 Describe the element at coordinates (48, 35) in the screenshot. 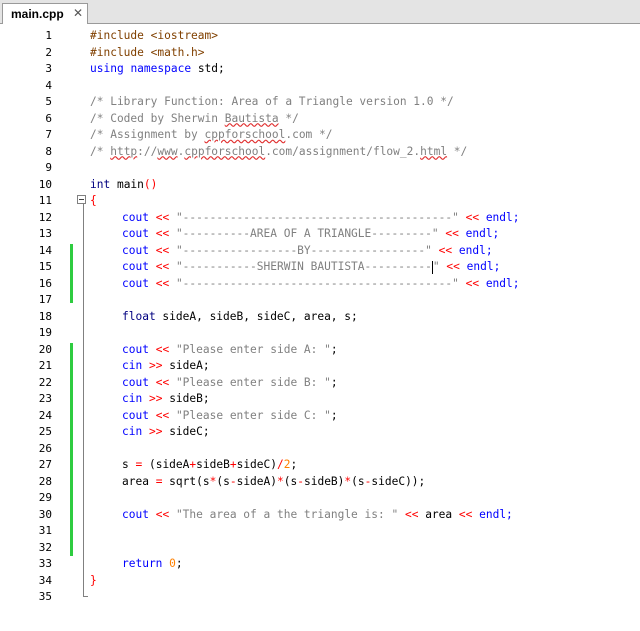

I see `line-number: 1` at that location.